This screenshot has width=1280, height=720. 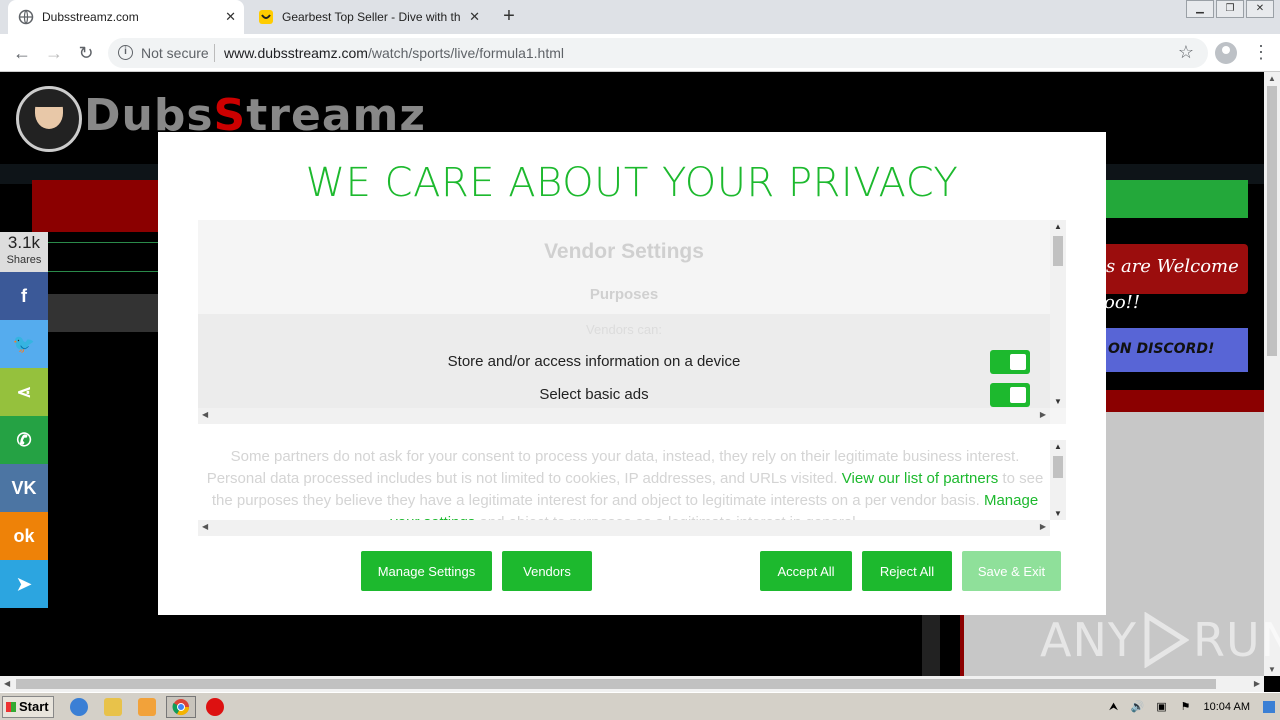 I want to click on logo-avatar, so click(x=49, y=119).